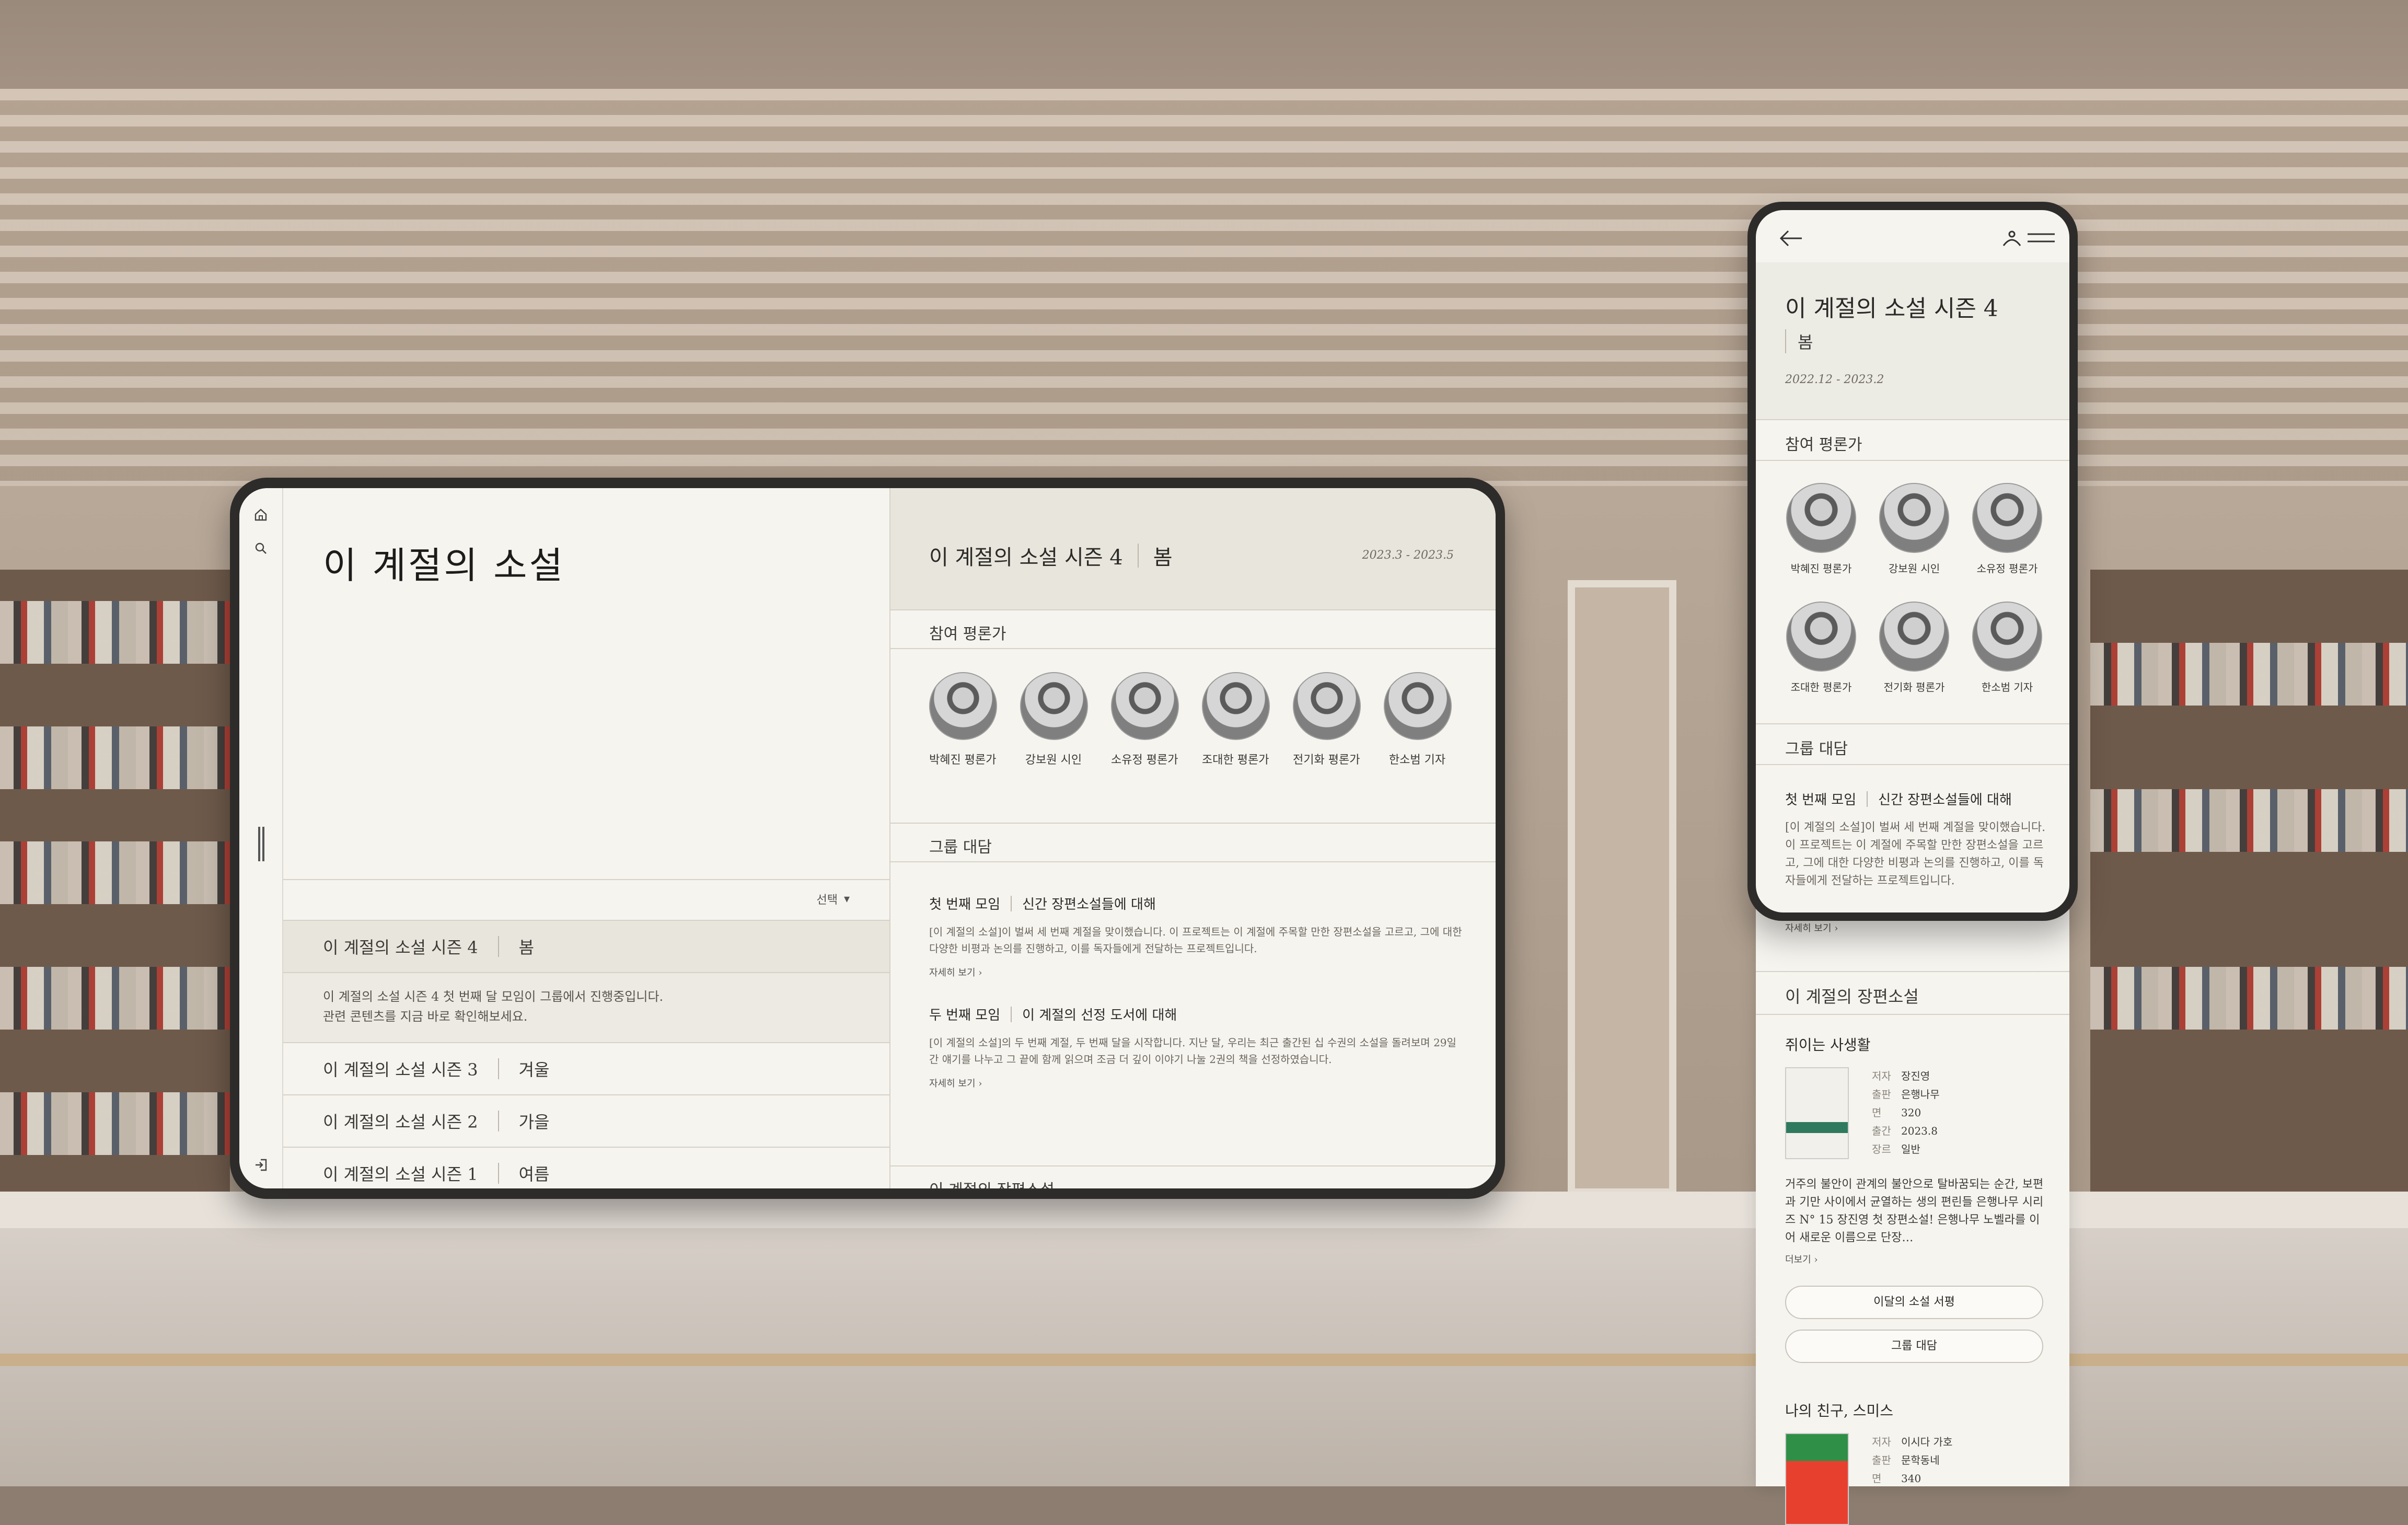 The height and width of the screenshot is (1525, 2408). What do you see at coordinates (2007, 688) in the screenshot?
I see `critic-name: 한소범 기자` at bounding box center [2007, 688].